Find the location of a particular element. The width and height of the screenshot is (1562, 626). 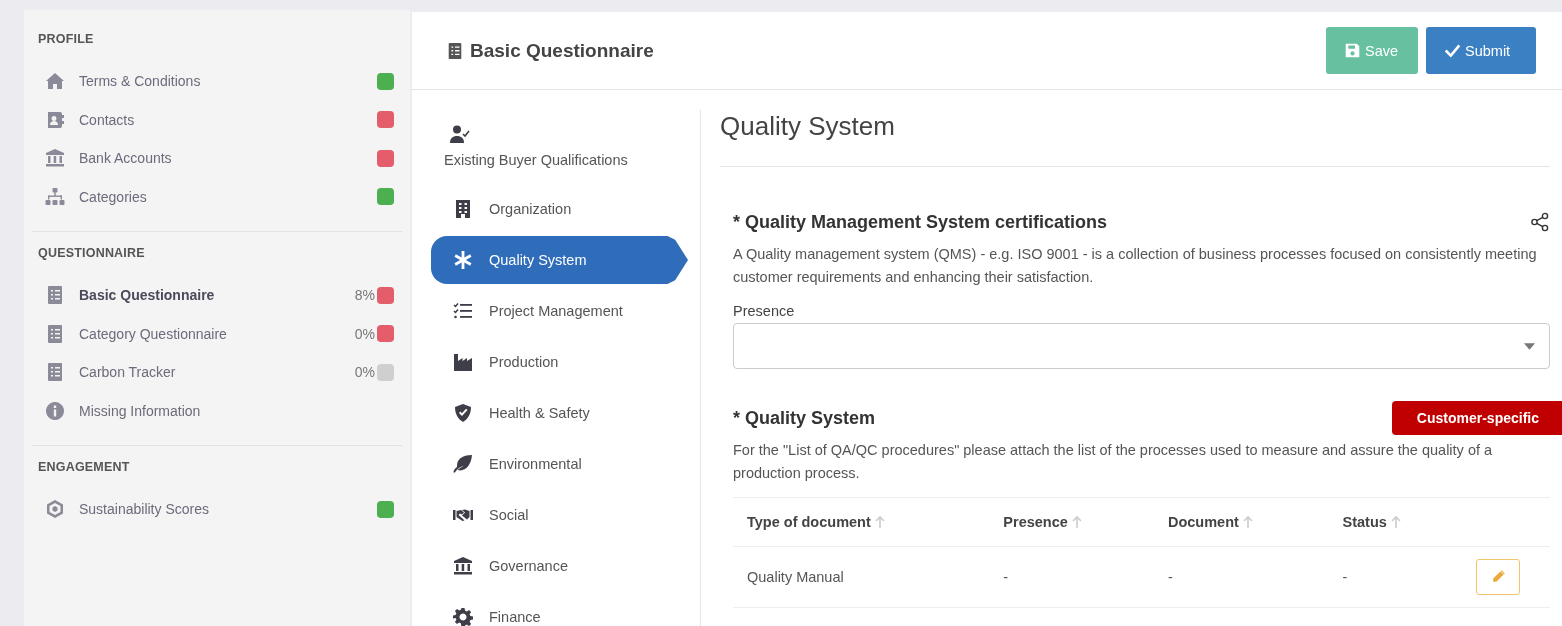

column-header: Presence is located at coordinates (1071, 522).